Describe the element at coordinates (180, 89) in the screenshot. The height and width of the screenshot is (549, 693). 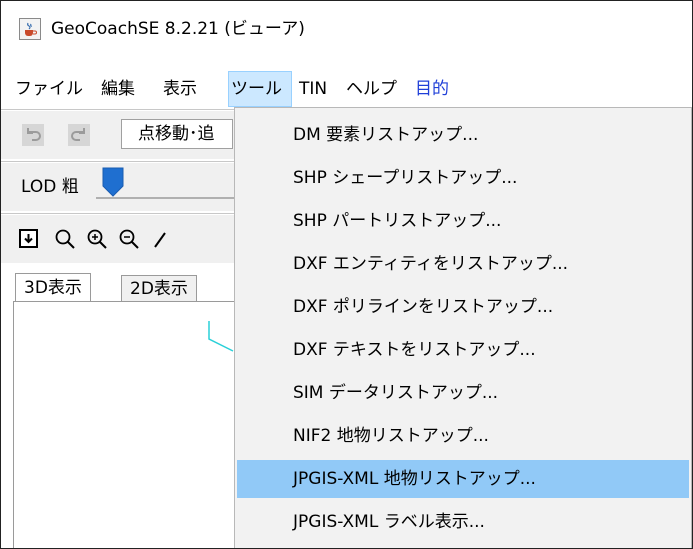
I see `menu-view: 表示` at that location.